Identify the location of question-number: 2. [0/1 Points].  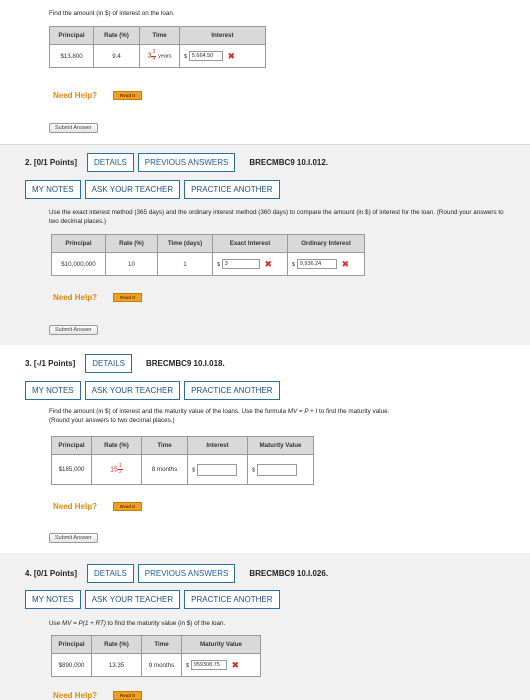
(51, 162).